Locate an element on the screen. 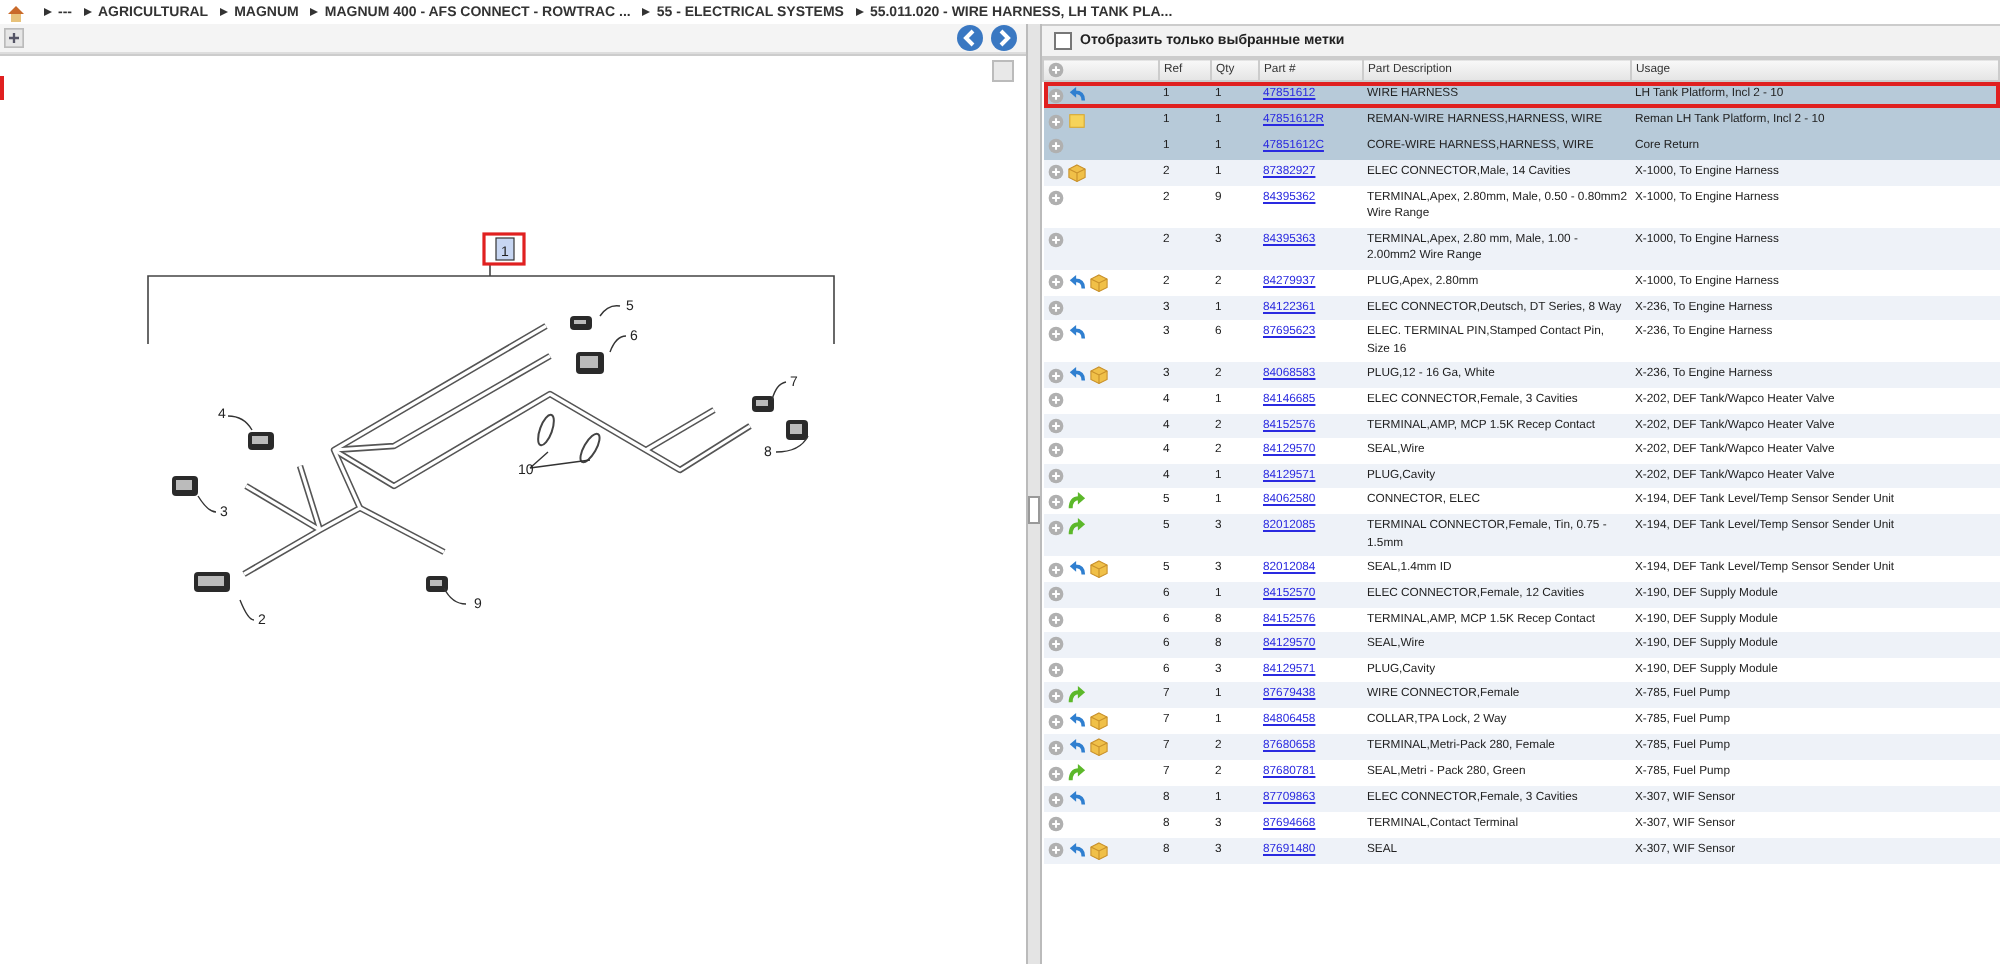 The height and width of the screenshot is (964, 2000). zoom-in-icon is located at coordinates (14, 38).